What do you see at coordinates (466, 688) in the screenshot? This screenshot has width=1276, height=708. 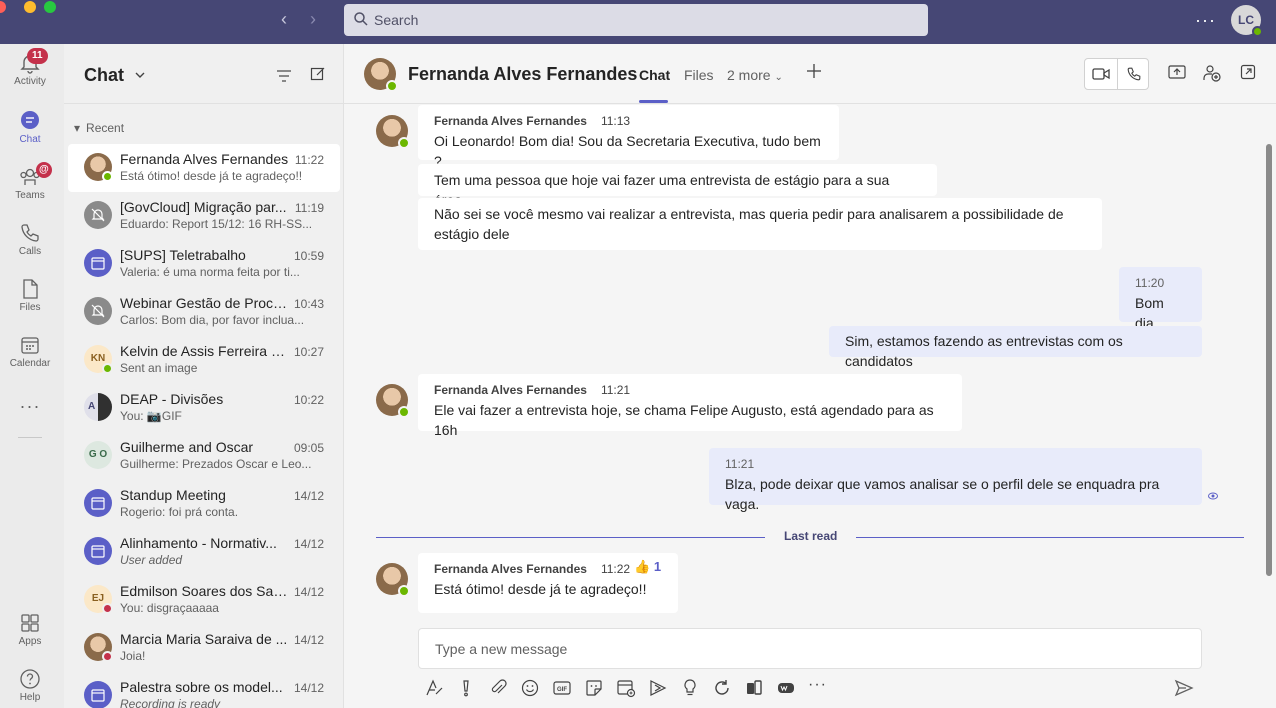 I see `important-icon` at bounding box center [466, 688].